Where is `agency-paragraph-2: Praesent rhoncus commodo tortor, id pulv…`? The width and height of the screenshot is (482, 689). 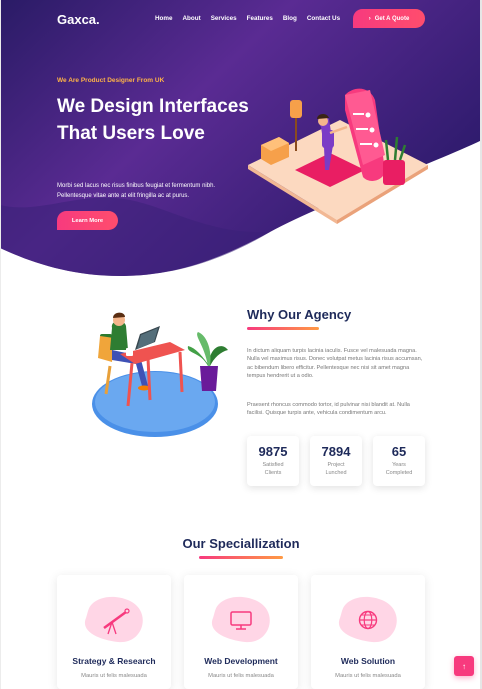
agency-paragraph-2: Praesent rhoncus commodo tortor, id pulv… is located at coordinates (328, 409).